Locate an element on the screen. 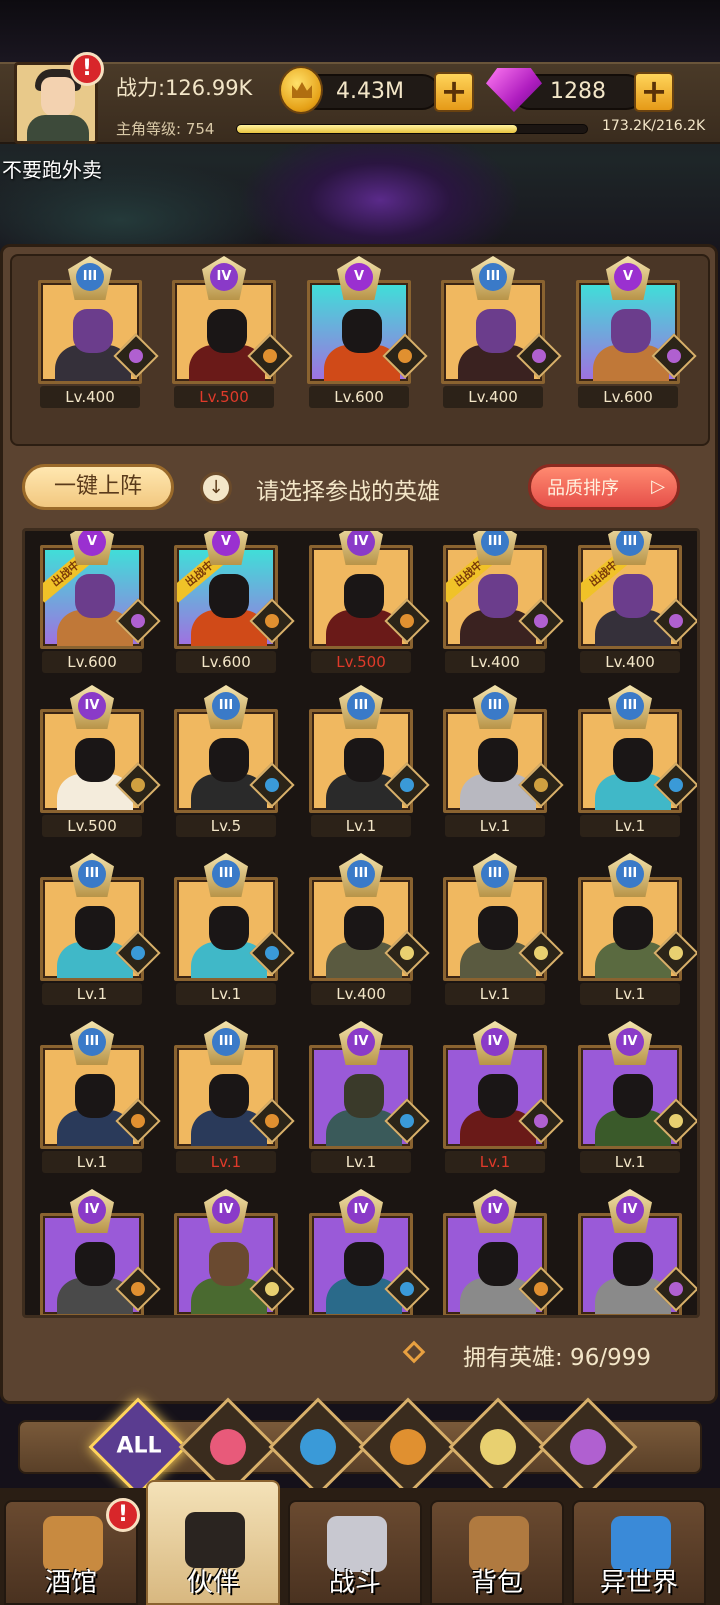 The height and width of the screenshot is (1605, 720). combat-power: 战力:126.99K is located at coordinates (184, 88).